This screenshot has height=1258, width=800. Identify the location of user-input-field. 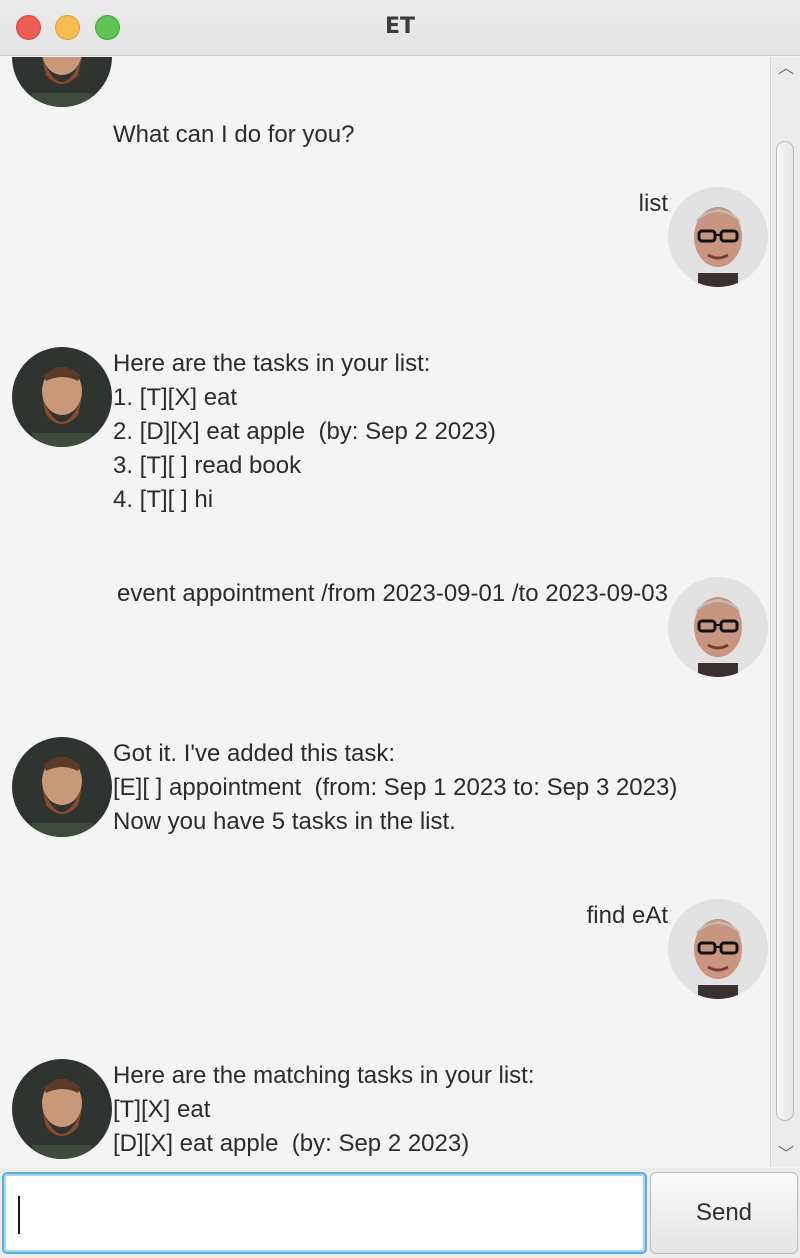
(324, 1213).